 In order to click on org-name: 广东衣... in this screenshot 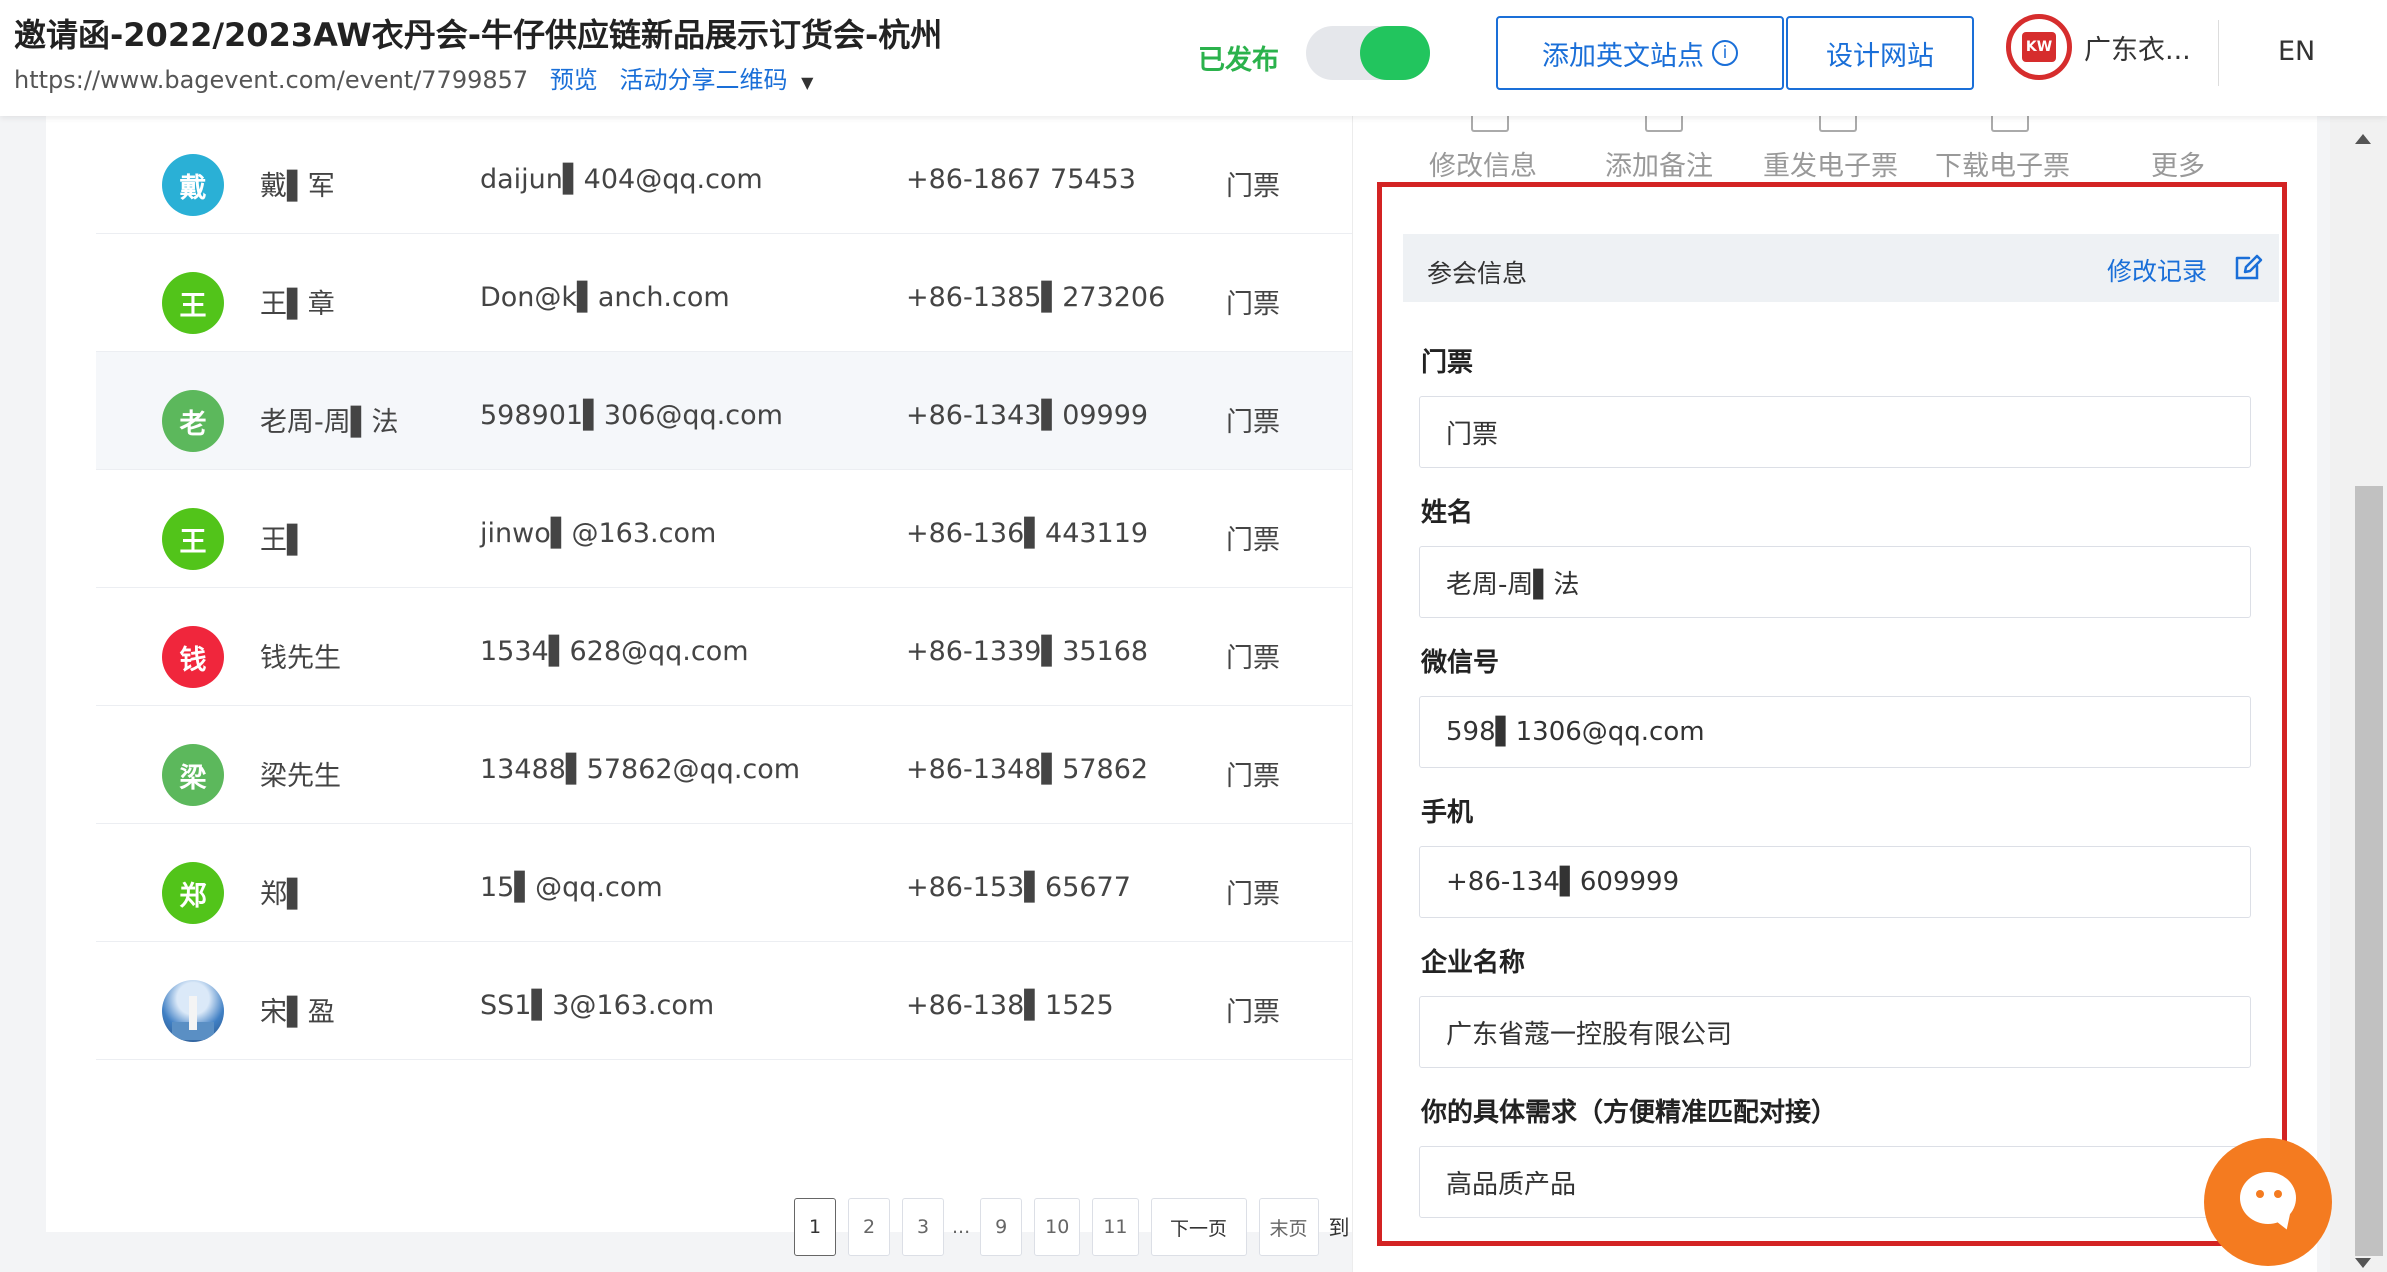, I will do `click(2137, 50)`.